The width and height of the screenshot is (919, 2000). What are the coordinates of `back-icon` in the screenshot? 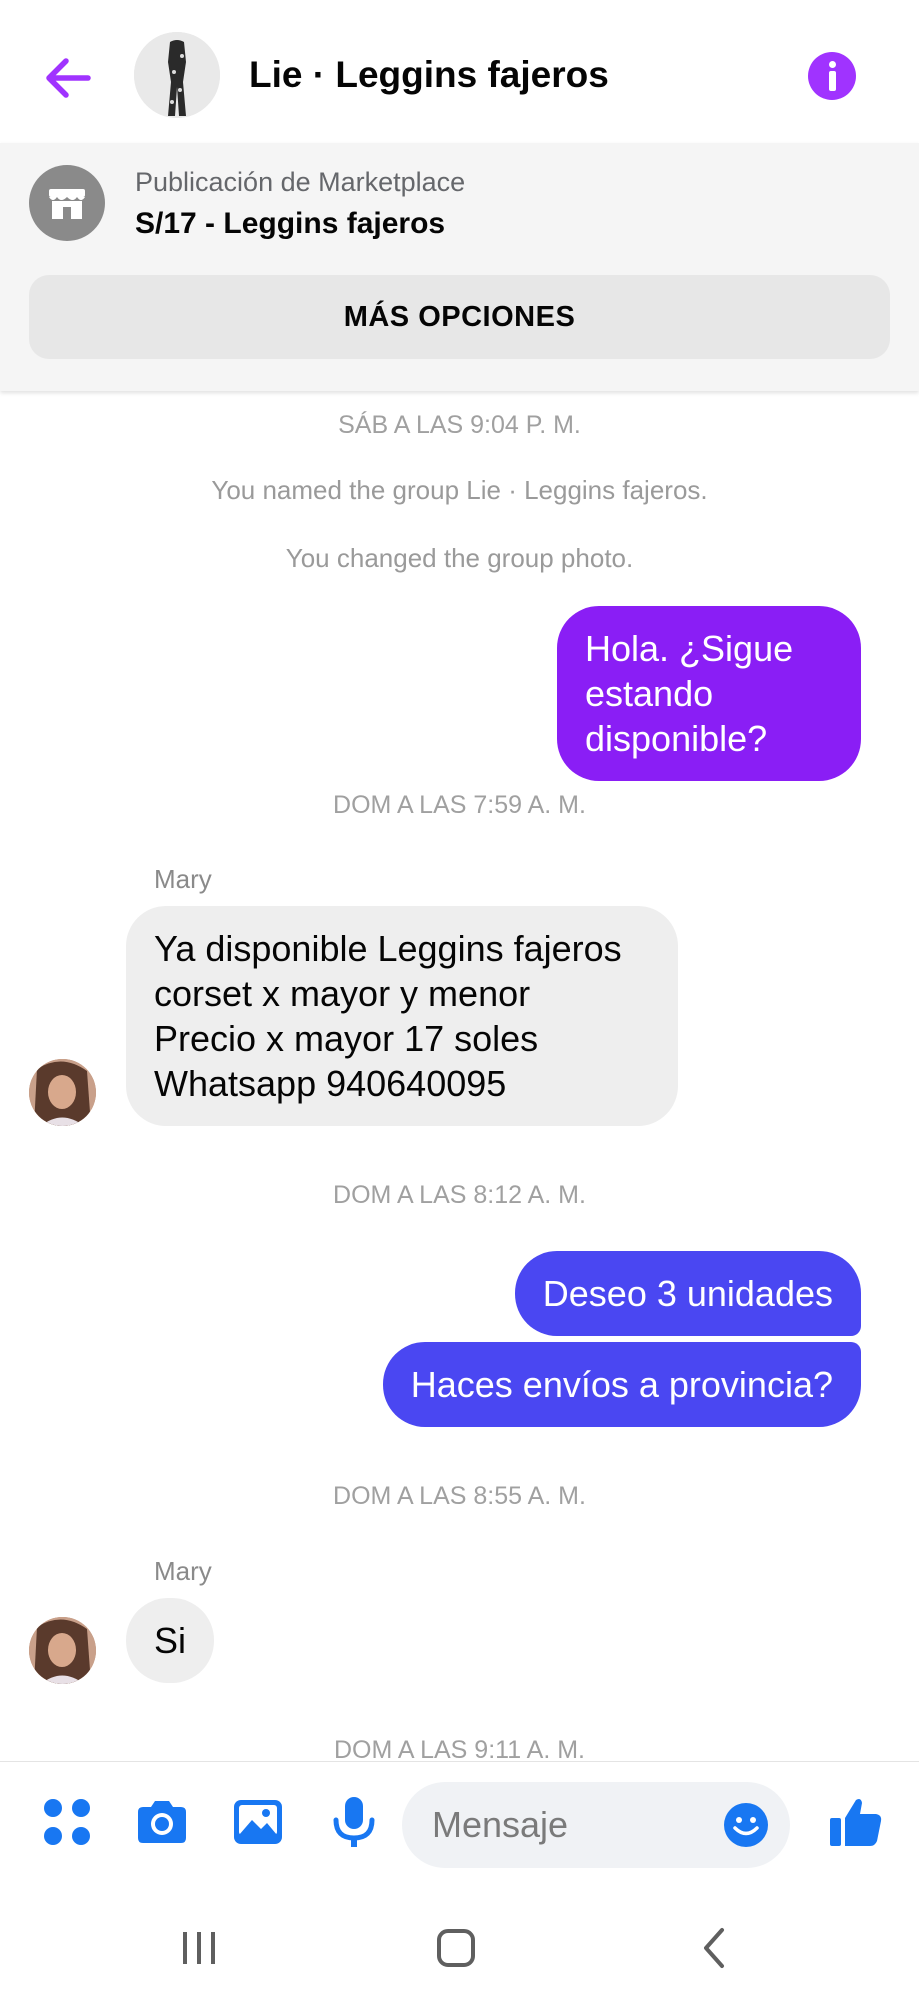 It's located at (714, 1948).